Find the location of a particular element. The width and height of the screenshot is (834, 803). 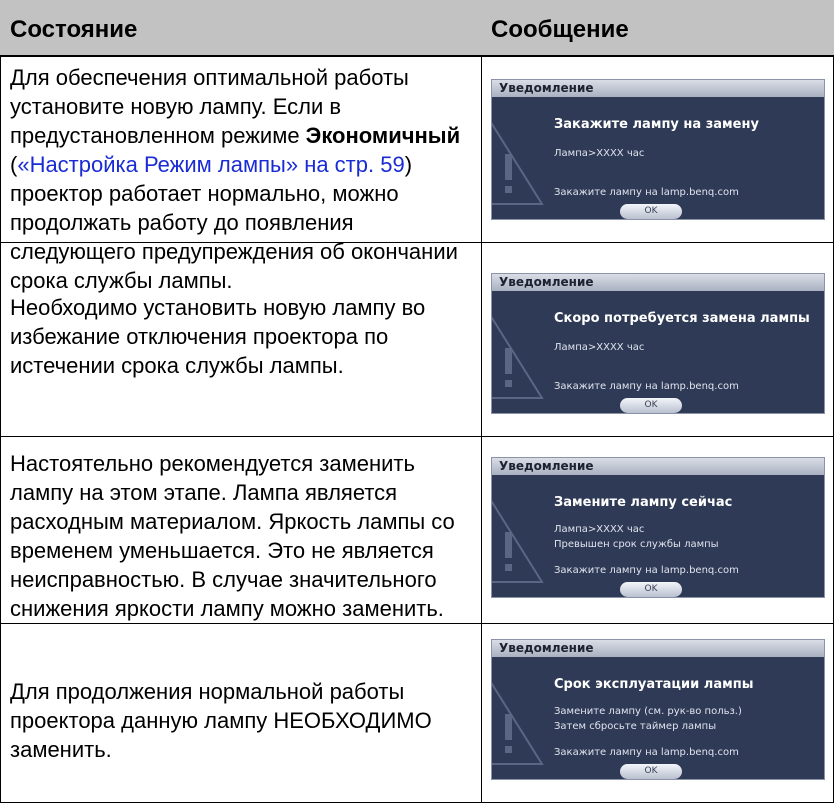

header-message: Сообщение is located at coordinates (560, 29).